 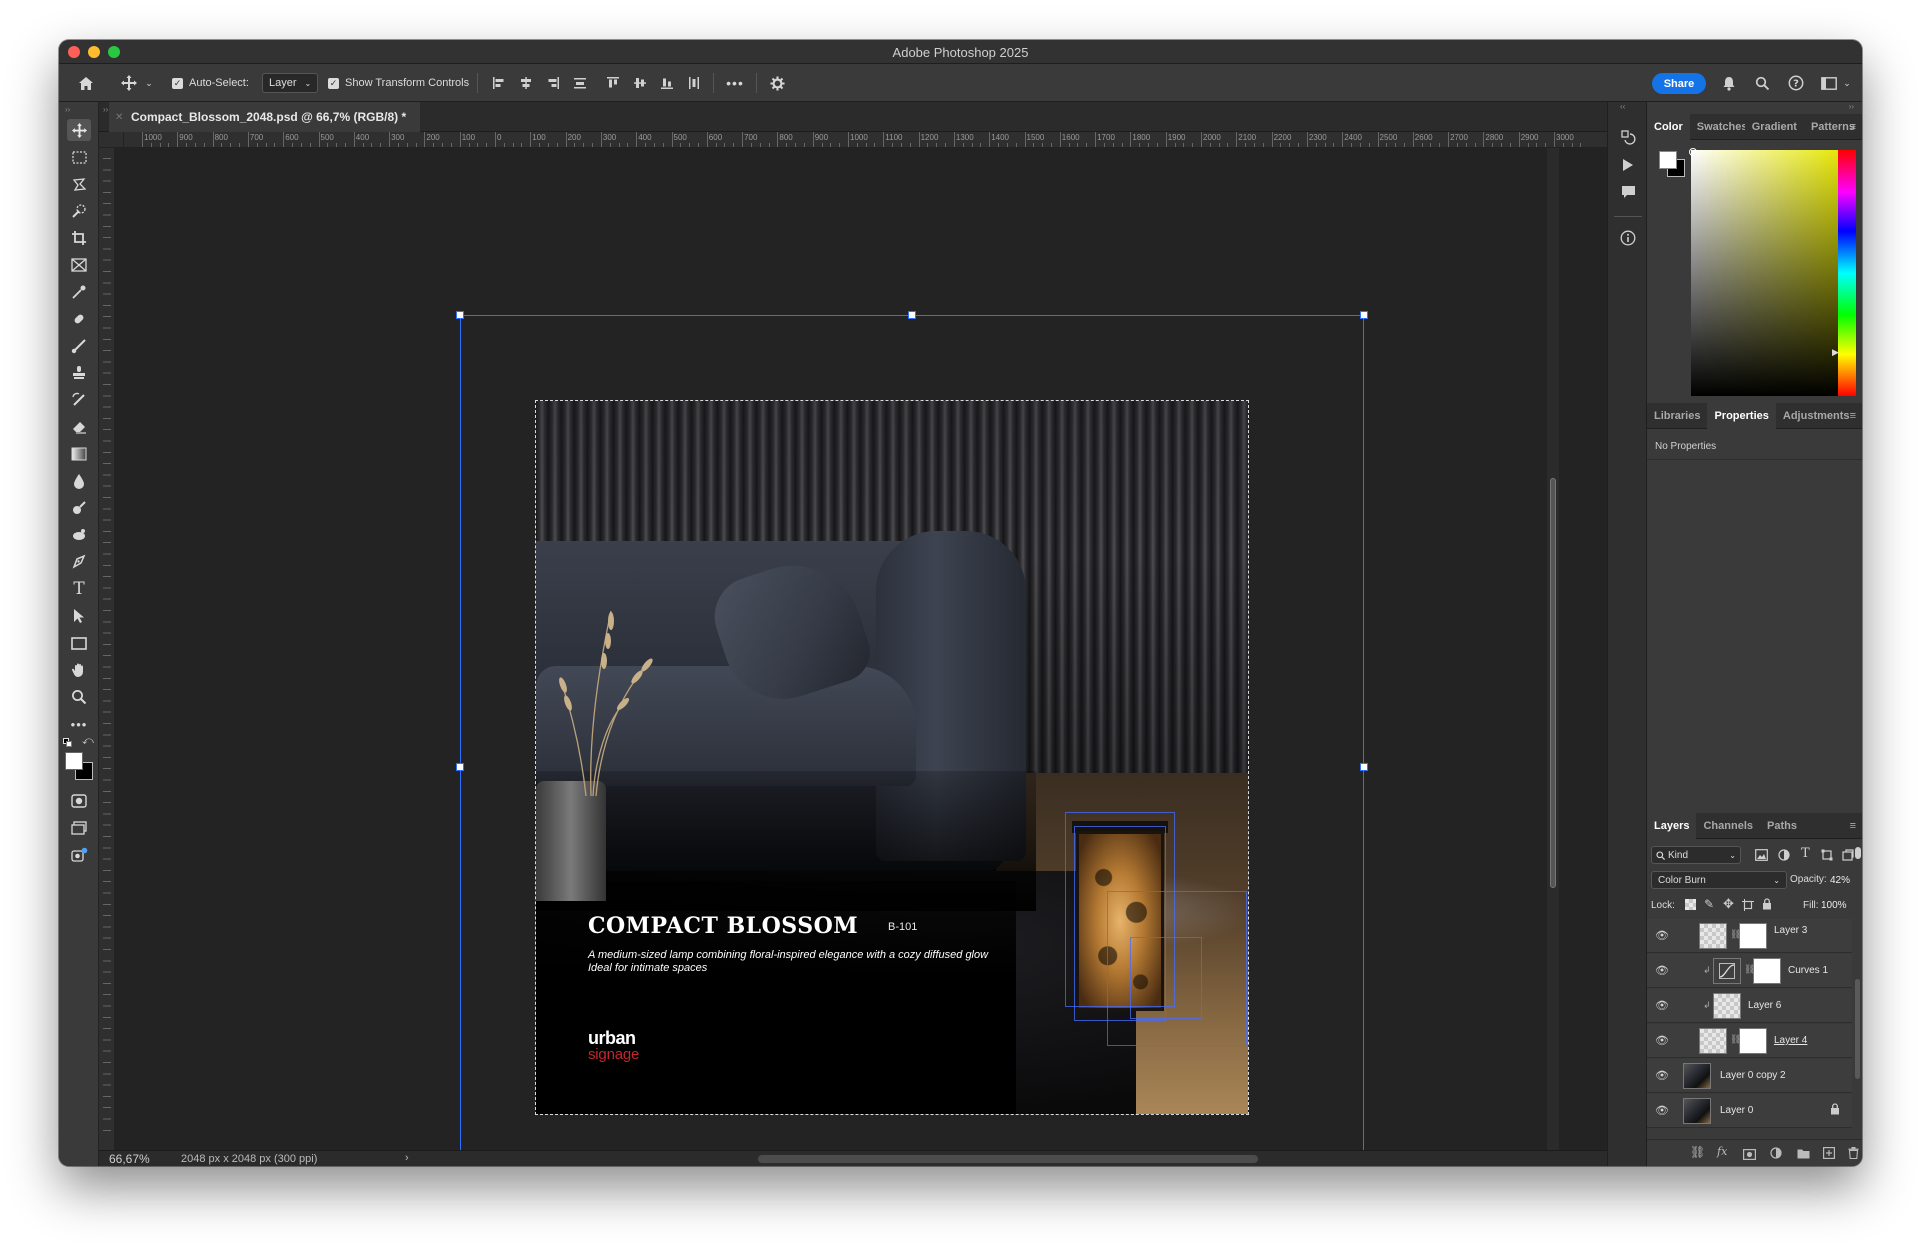 I want to click on generative-fill-icon, so click(x=79, y=855).